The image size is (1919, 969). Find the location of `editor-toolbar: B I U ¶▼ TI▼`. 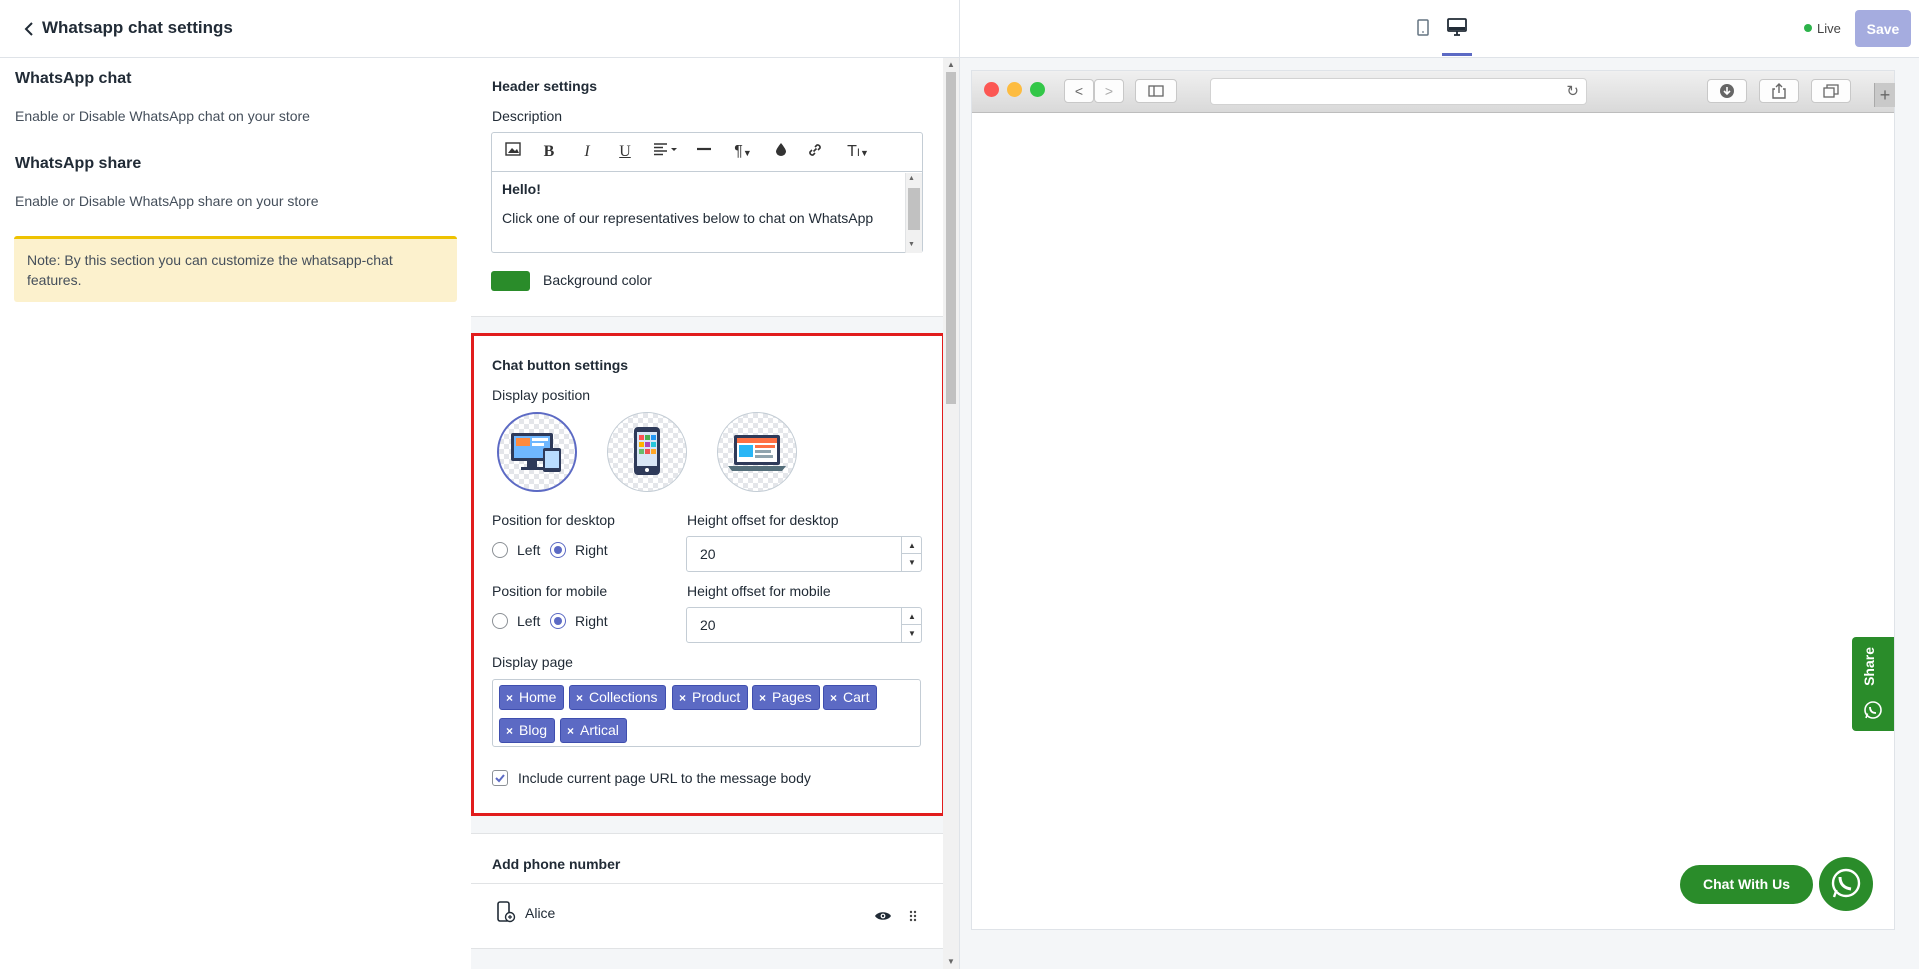

editor-toolbar: B I U ¶▼ TI▼ is located at coordinates (707, 152).